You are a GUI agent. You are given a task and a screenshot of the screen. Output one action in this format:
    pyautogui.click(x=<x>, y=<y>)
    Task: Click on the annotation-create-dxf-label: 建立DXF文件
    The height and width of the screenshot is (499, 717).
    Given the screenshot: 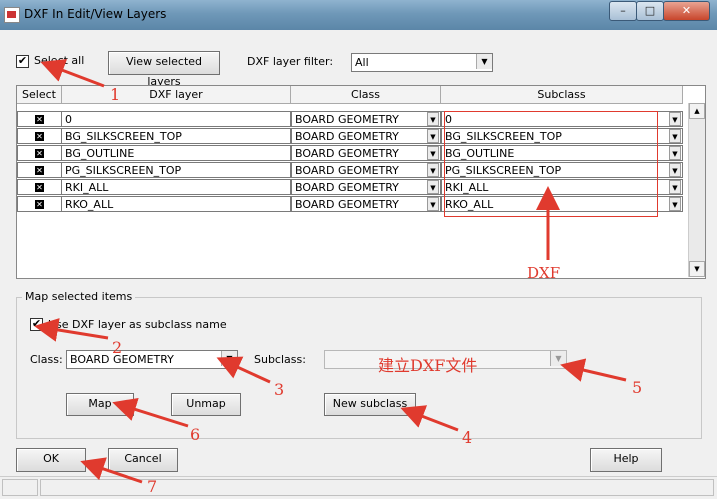 What is the action you would take?
    pyautogui.click(x=428, y=365)
    